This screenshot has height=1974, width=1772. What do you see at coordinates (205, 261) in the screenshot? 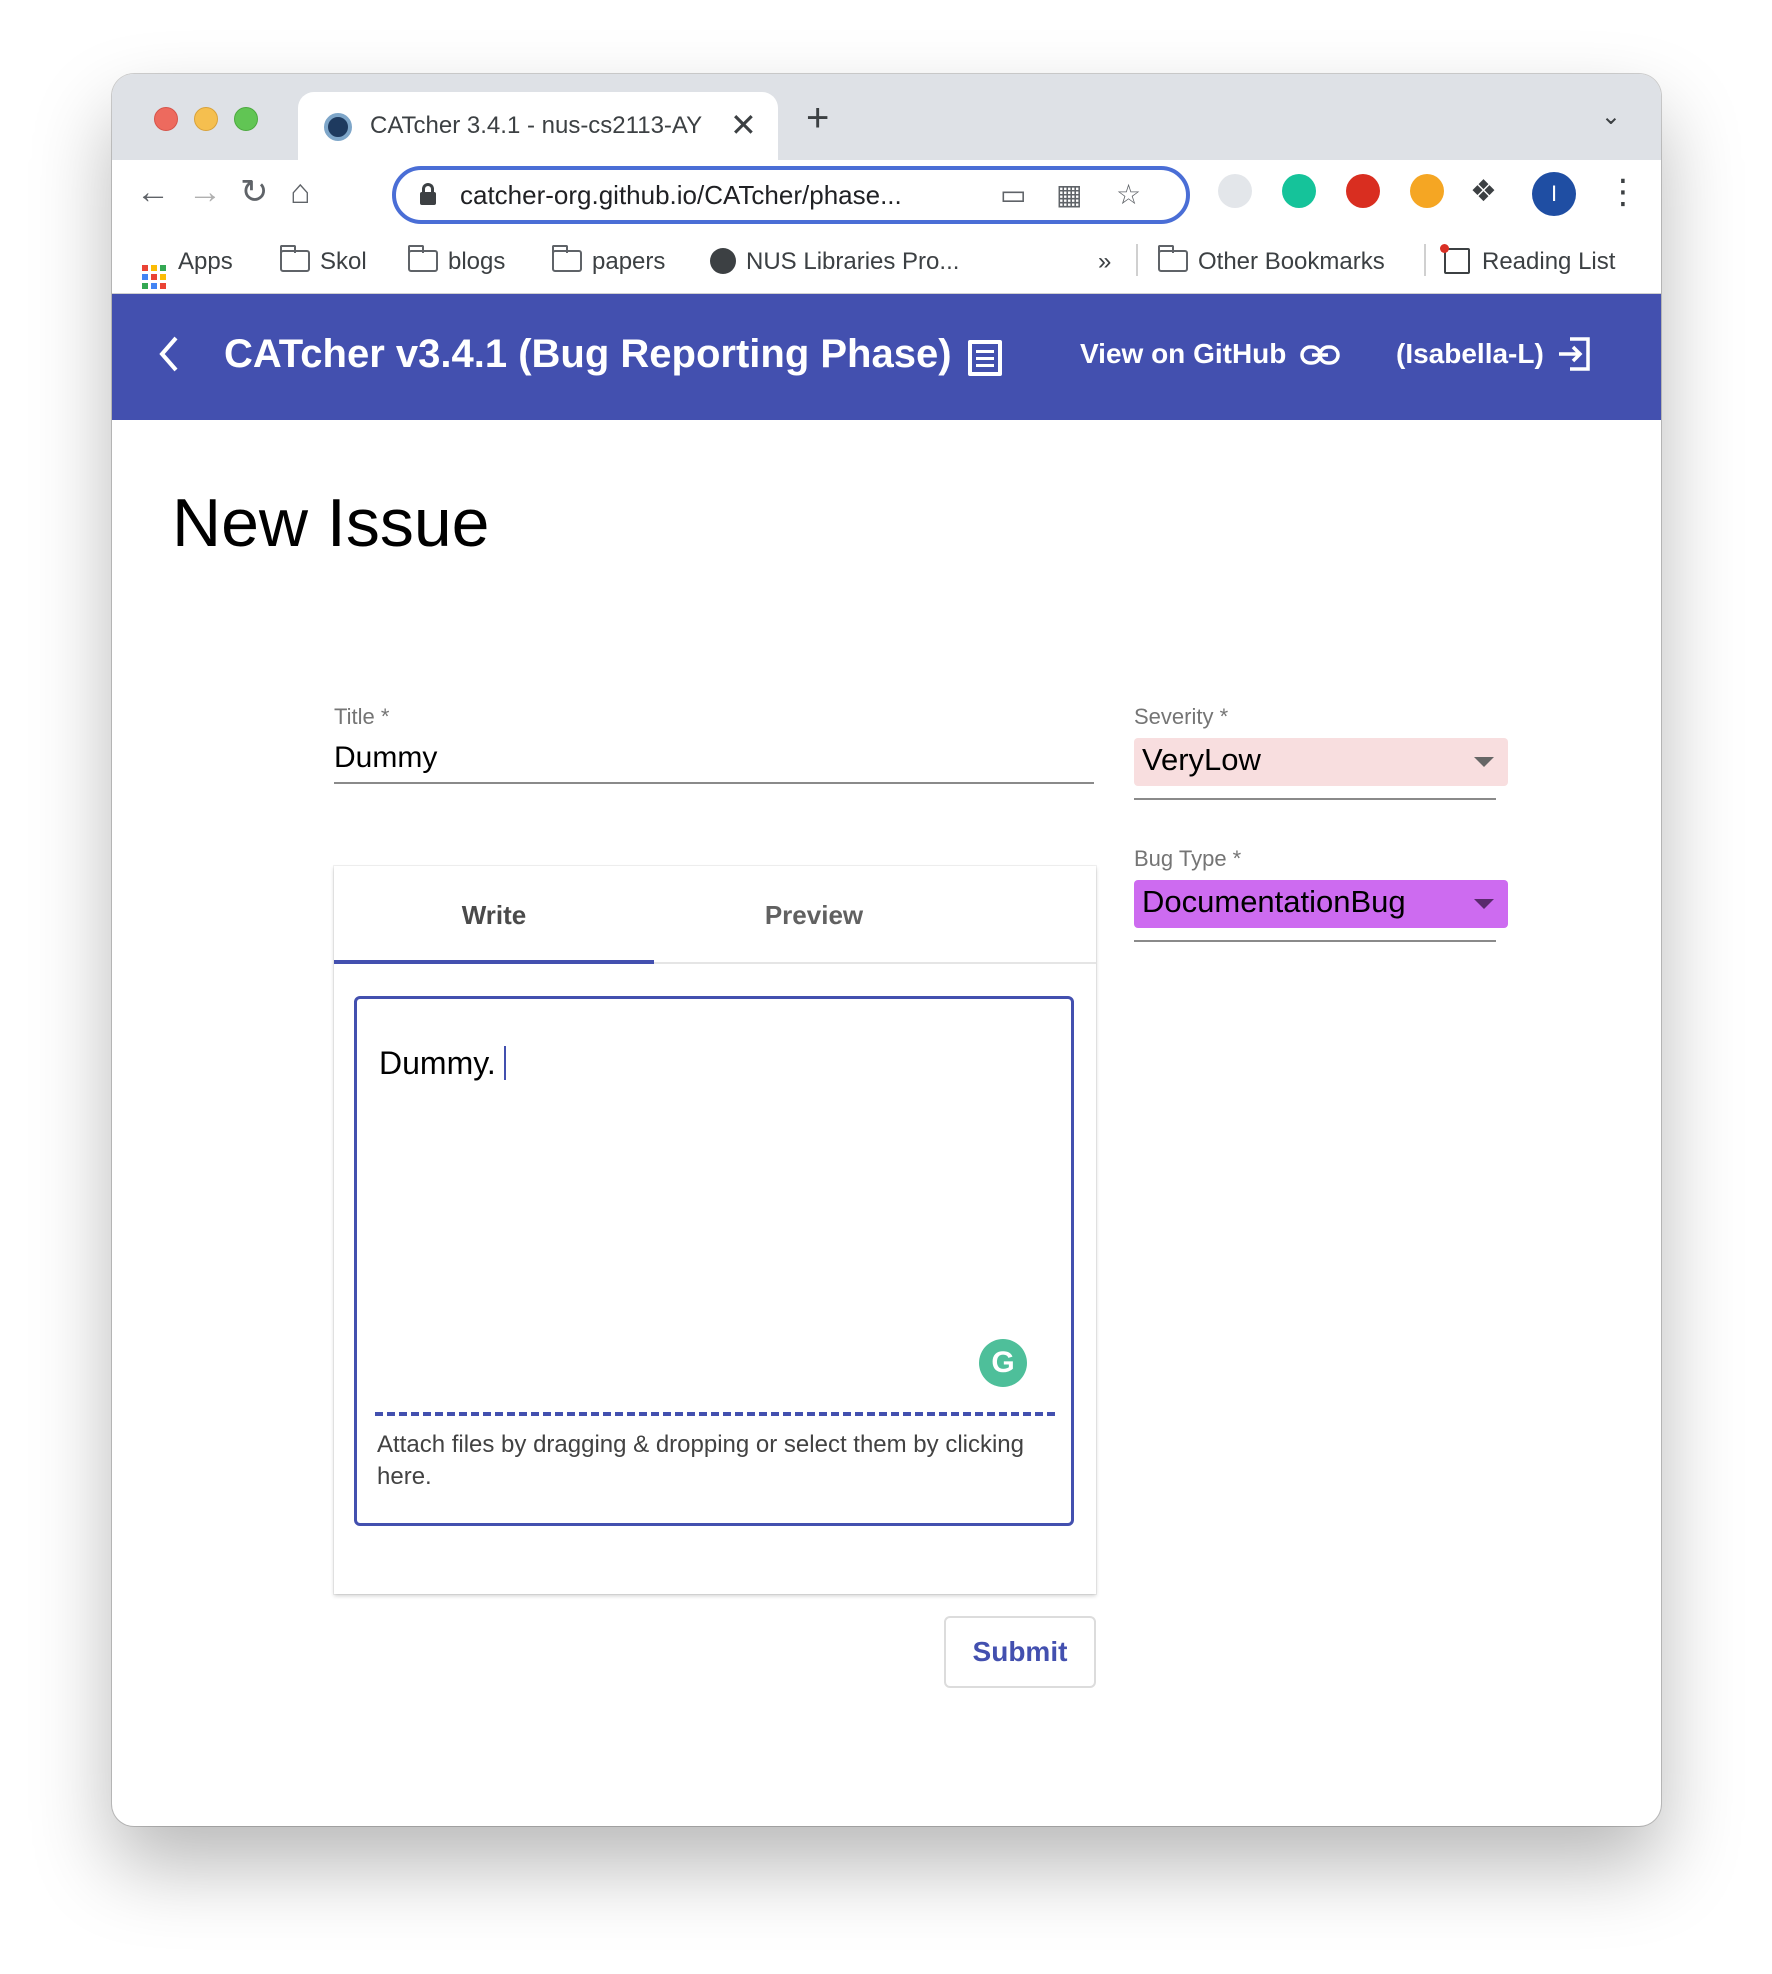
I see `bookmark-apps-label: Apps` at bounding box center [205, 261].